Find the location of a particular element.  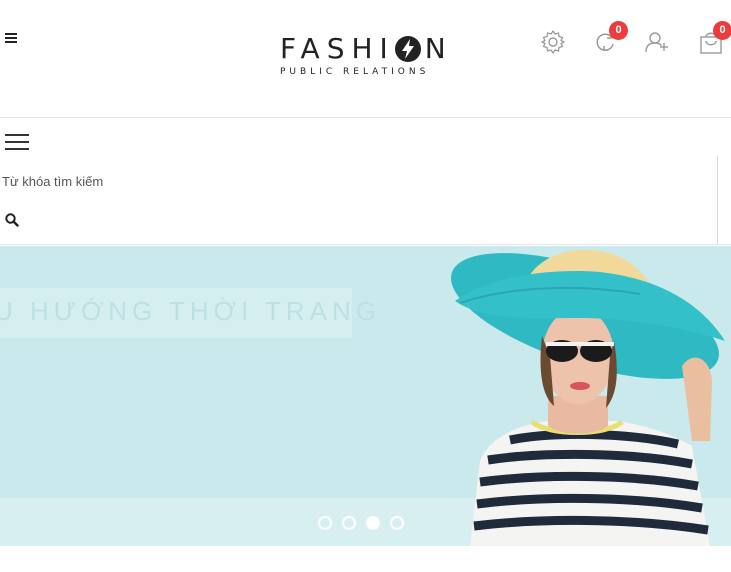

compare-count-badge: 0 is located at coordinates (618, 30).